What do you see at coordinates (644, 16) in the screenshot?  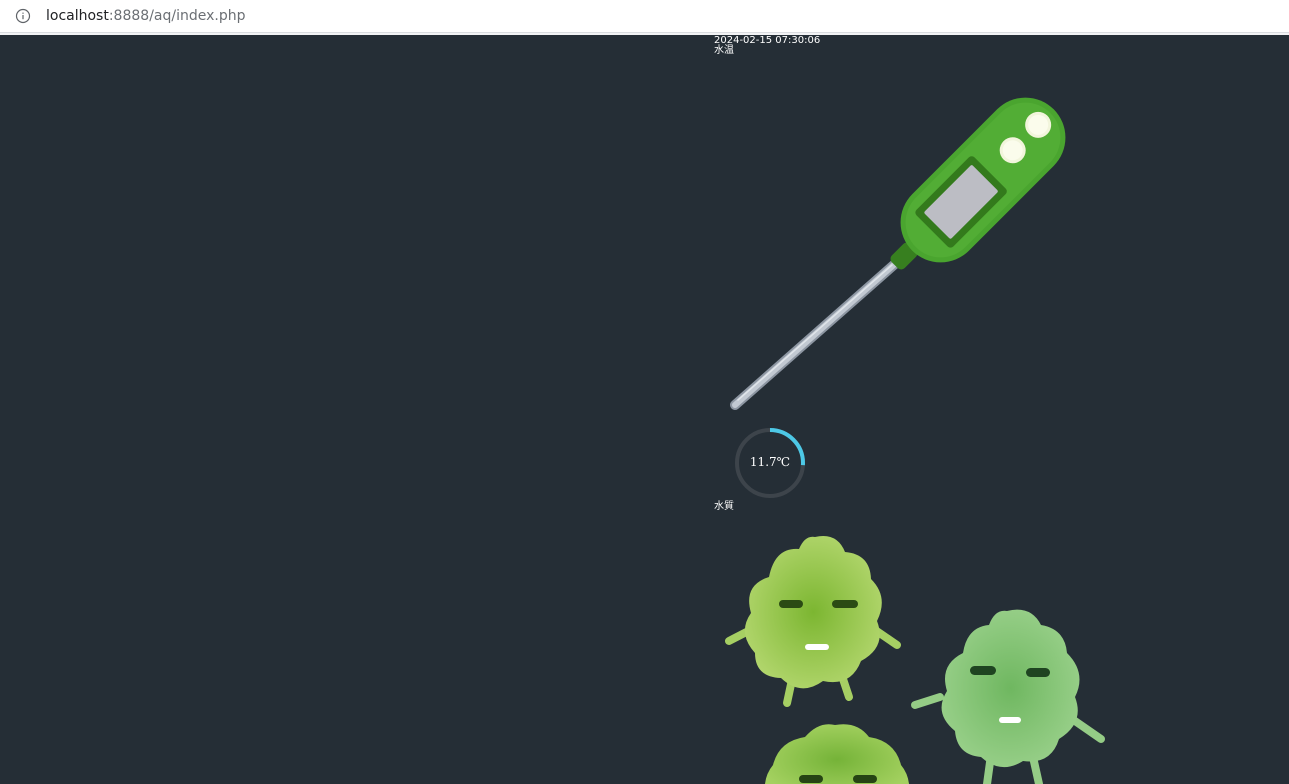 I see `browser-address-bar: localhost:8888/aq/index.php` at bounding box center [644, 16].